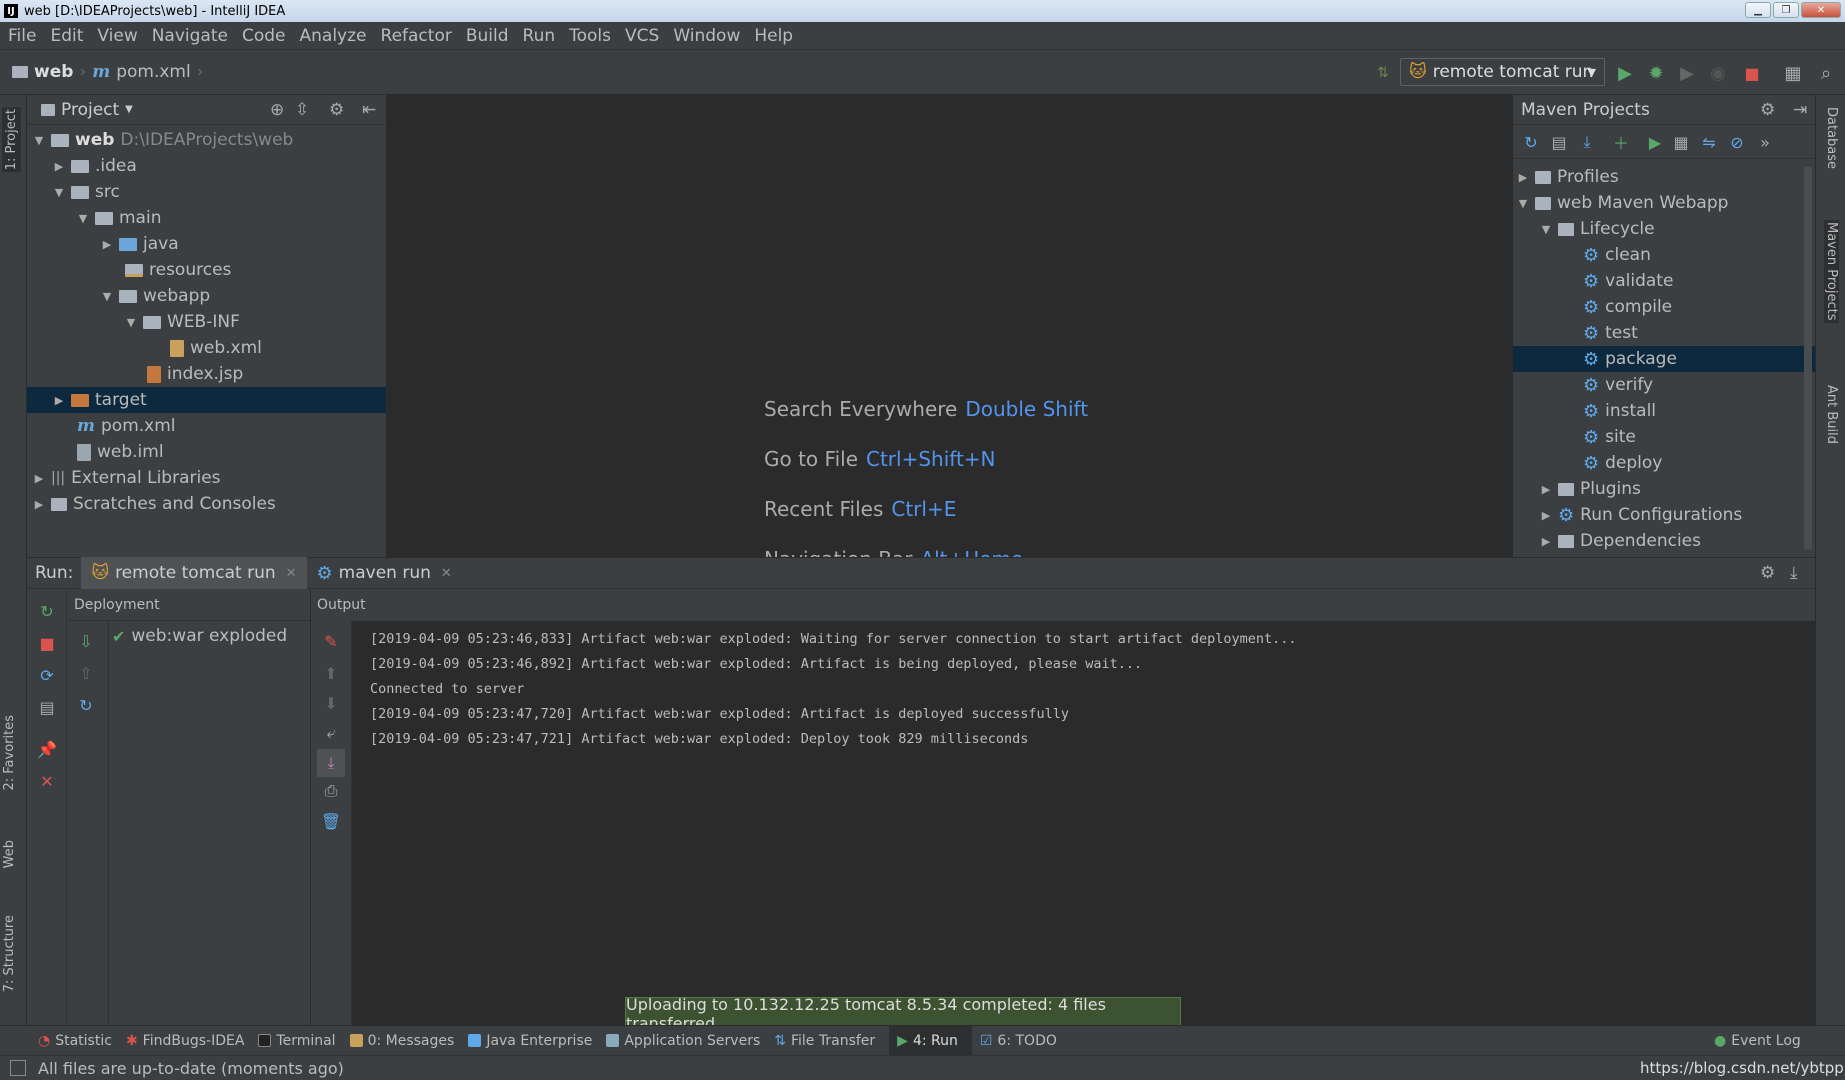 The width and height of the screenshot is (1845, 1080). What do you see at coordinates (1821, 10) in the screenshot?
I see `close-window-button: ✕` at bounding box center [1821, 10].